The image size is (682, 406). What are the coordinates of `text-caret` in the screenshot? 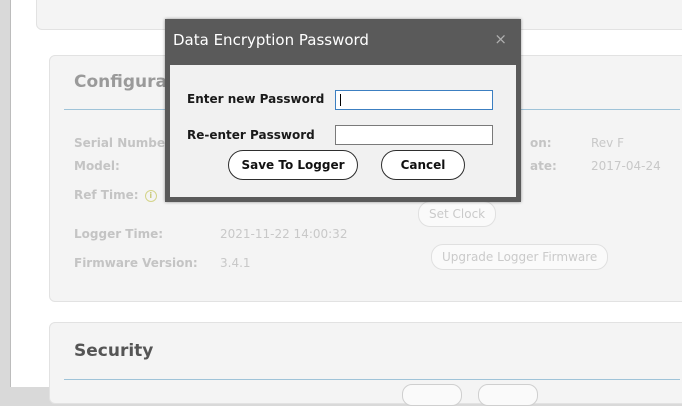 It's located at (340, 100).